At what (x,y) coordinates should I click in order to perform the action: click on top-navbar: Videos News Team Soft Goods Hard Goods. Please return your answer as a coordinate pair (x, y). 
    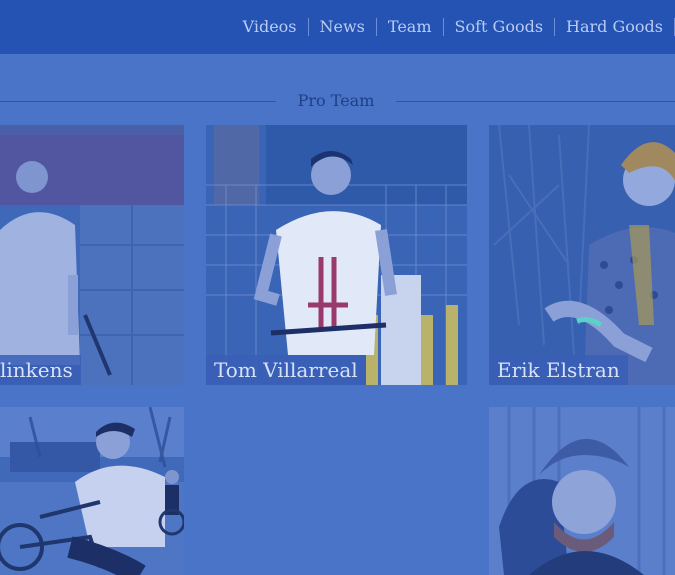
    Looking at the image, I should click on (337, 27).